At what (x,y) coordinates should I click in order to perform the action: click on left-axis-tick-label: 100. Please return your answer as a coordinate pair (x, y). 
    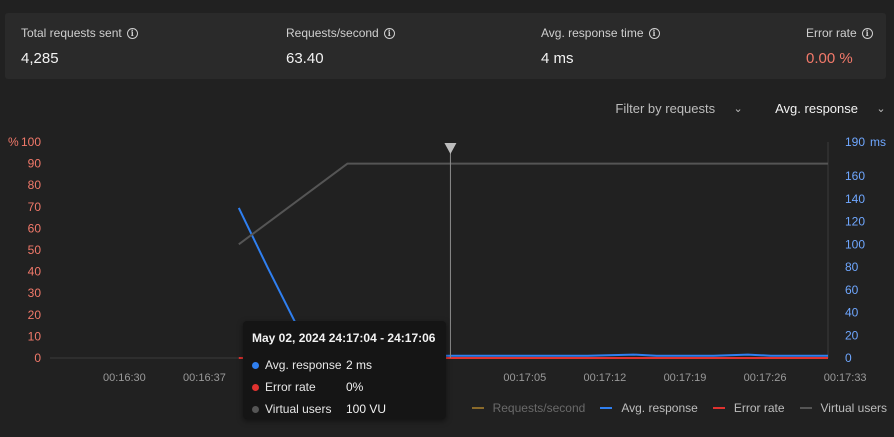
    Looking at the image, I should click on (31, 142).